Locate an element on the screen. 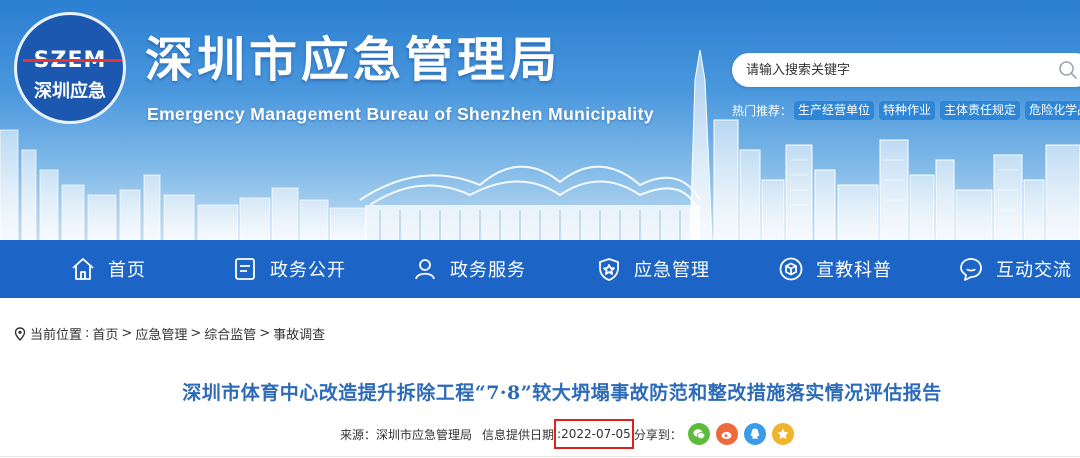 The height and width of the screenshot is (458, 1080). search-input is located at coordinates (896, 70).